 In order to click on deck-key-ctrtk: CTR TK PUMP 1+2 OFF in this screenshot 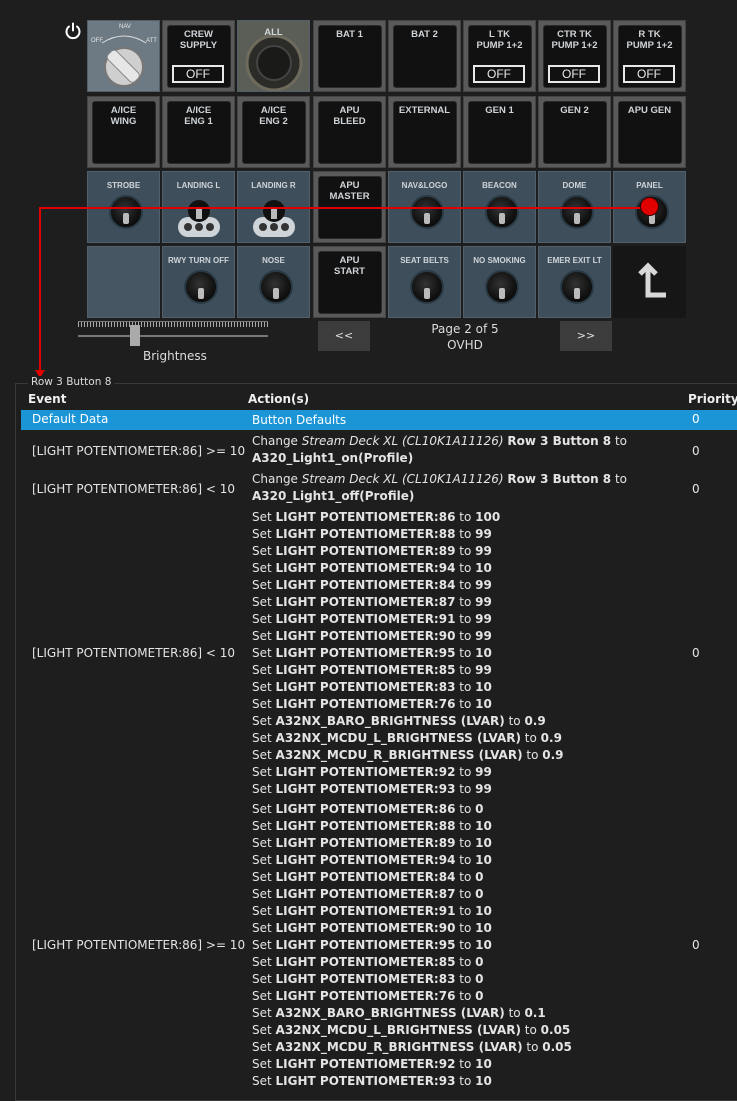, I will do `click(574, 56)`.